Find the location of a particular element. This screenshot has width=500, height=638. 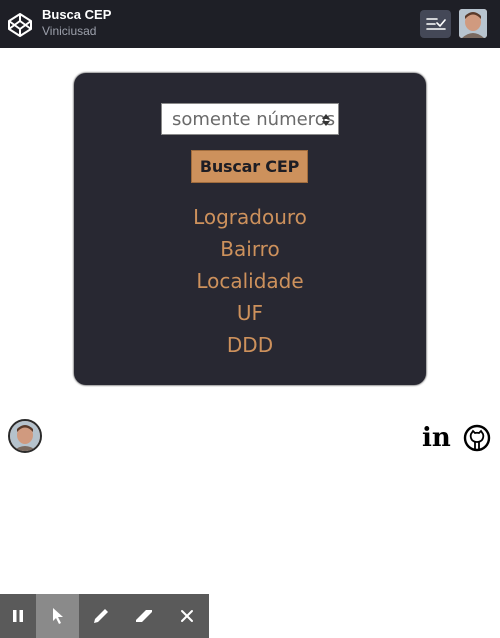

spinner-down-icon is located at coordinates (326, 123).